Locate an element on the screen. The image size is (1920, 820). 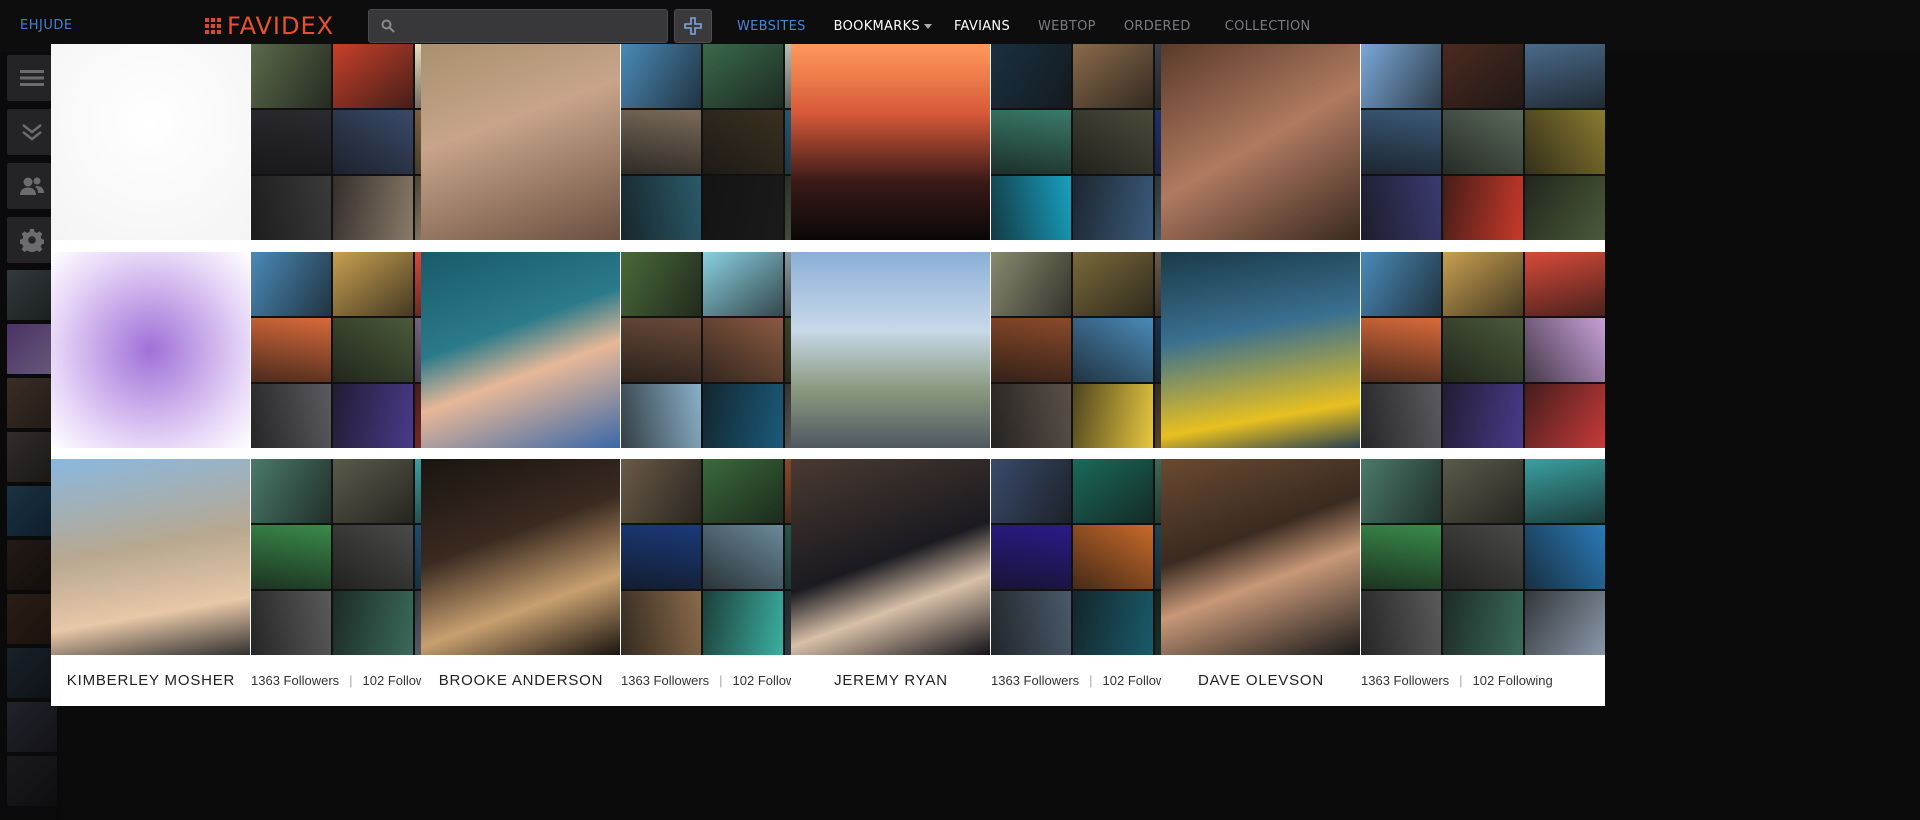
nav-collection: COLLECTION is located at coordinates (1268, 26).